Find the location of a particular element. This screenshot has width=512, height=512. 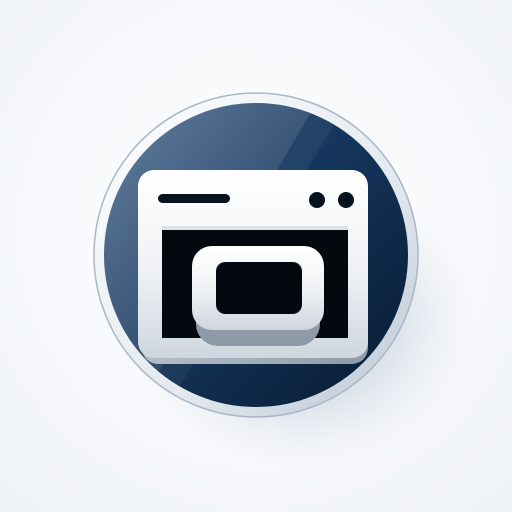

title-bar-line is located at coordinates (194, 198).